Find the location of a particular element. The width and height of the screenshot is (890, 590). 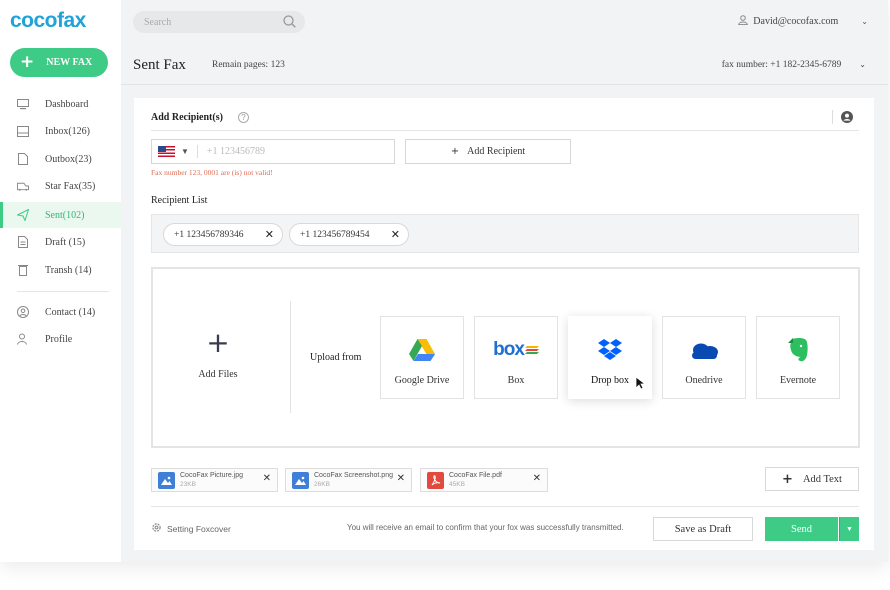

sidebar-item-label: Draft (15) is located at coordinates (65, 242).